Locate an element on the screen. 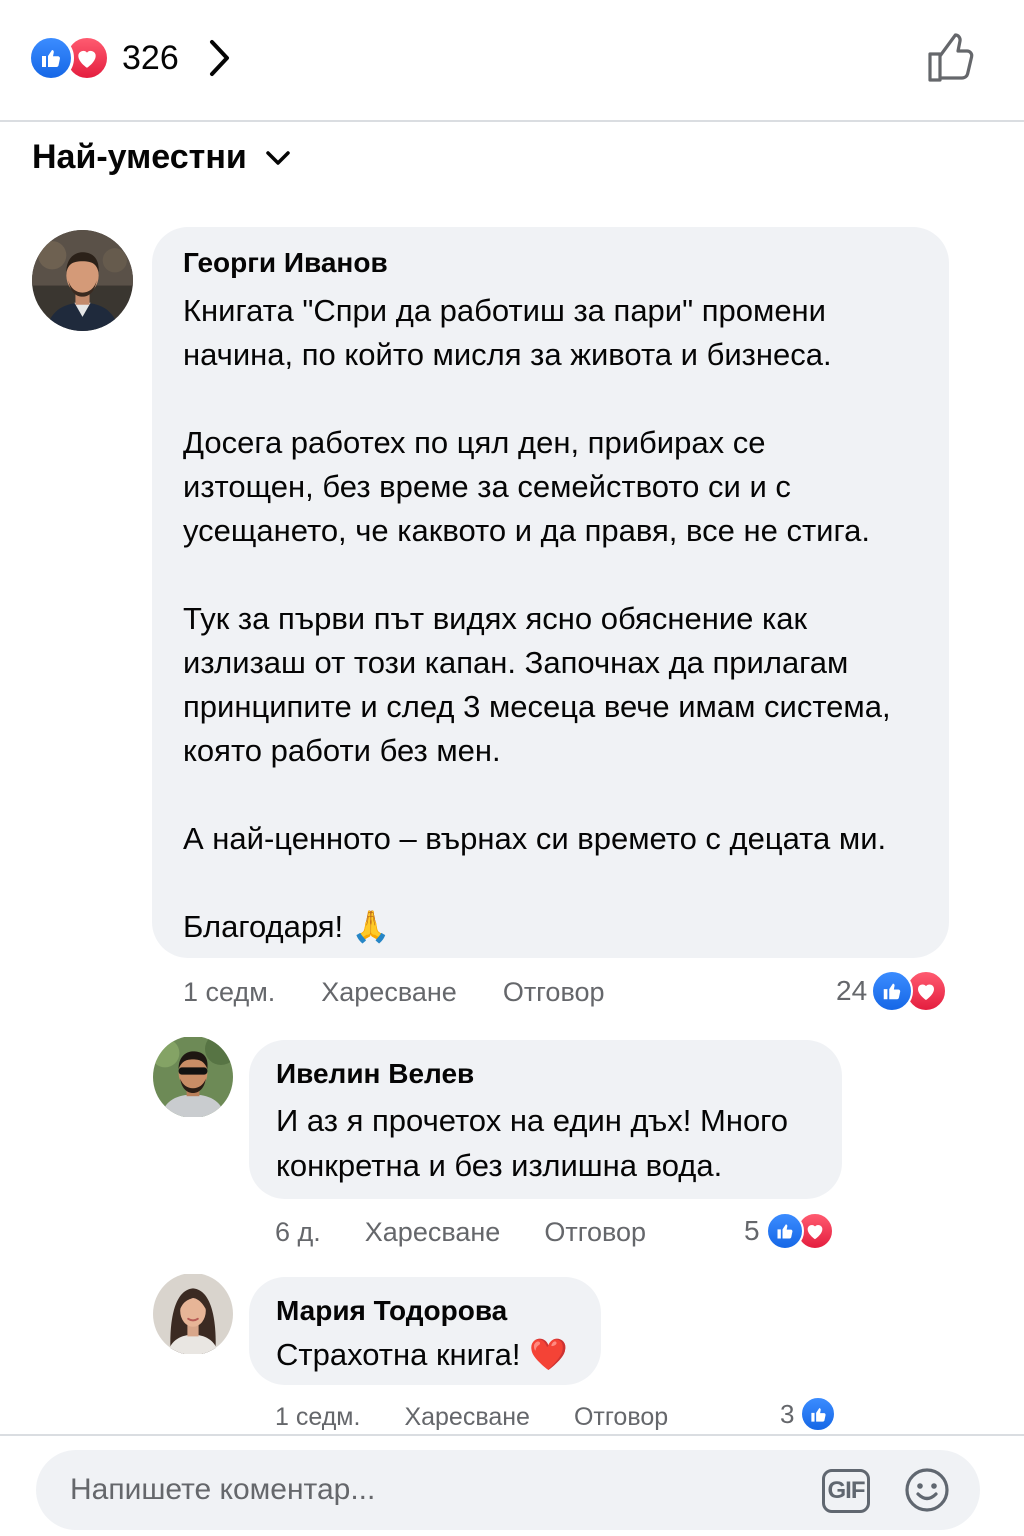  comment-composer: GIF is located at coordinates (508, 1490).